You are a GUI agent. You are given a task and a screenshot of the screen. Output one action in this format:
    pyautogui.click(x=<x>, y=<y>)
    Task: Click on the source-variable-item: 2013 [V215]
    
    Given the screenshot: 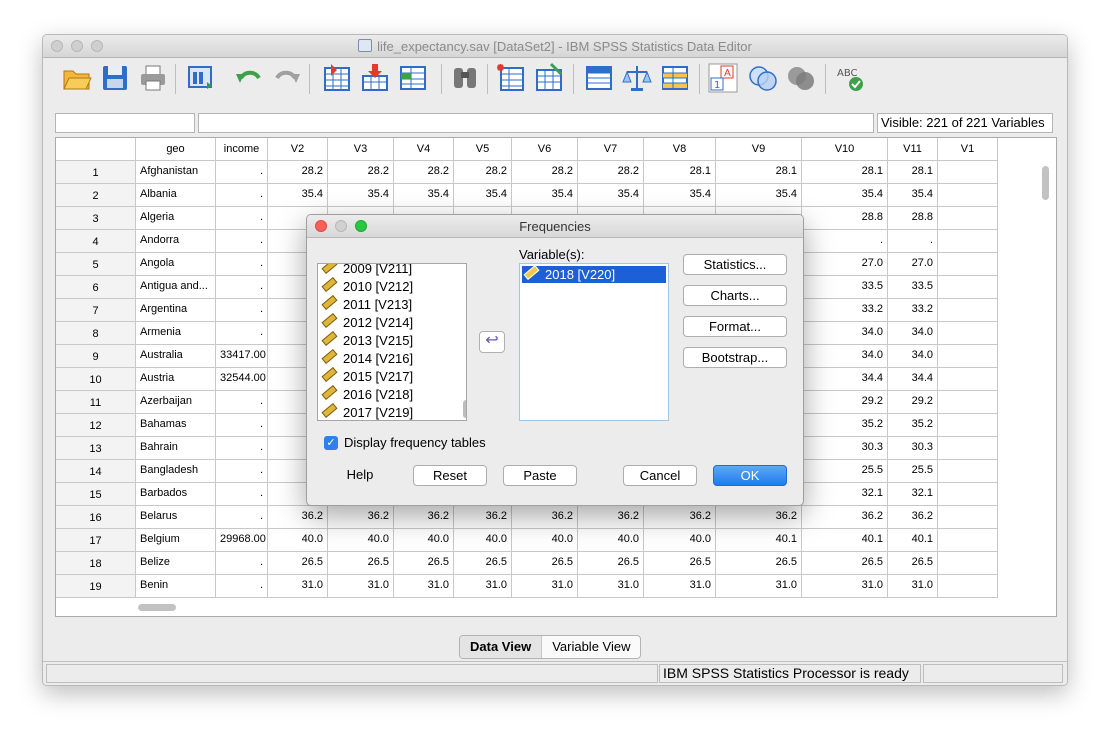 What is the action you would take?
    pyautogui.click(x=367, y=340)
    